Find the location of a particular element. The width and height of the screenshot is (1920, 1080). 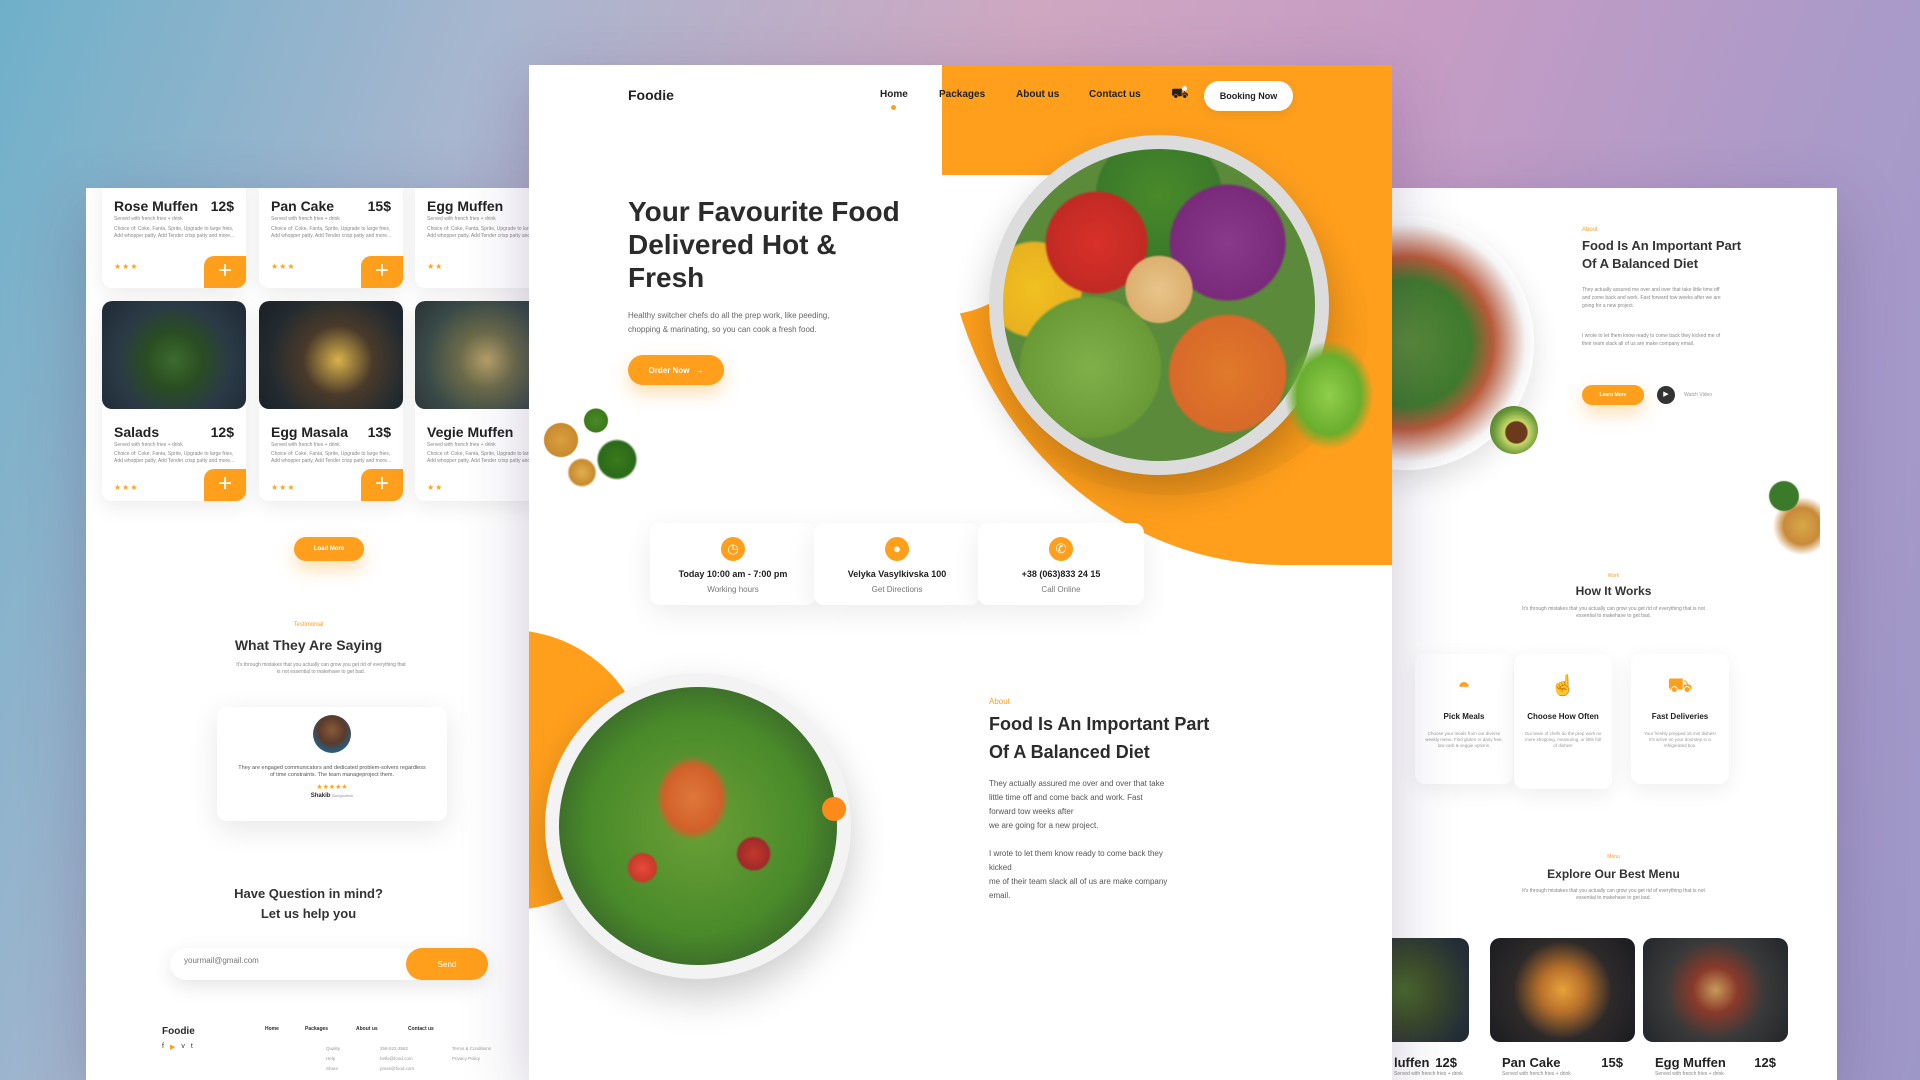

salad-contents is located at coordinates (698, 826).